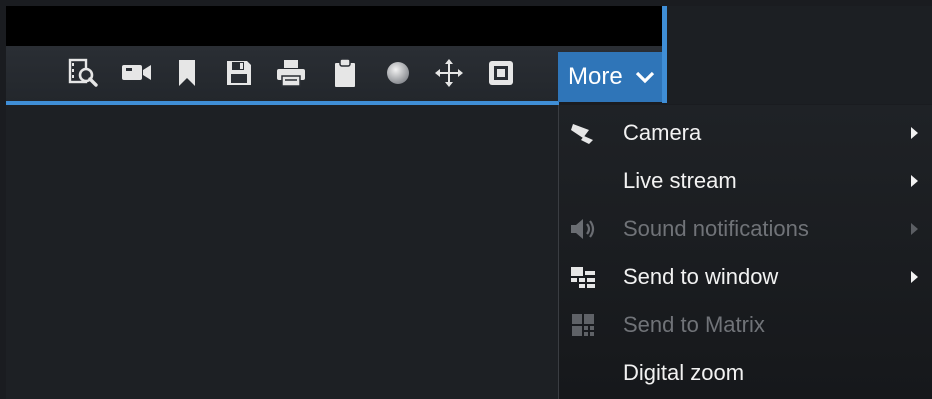 The height and width of the screenshot is (399, 932). What do you see at coordinates (680, 180) in the screenshot?
I see `menu-item-label: Live stream` at bounding box center [680, 180].